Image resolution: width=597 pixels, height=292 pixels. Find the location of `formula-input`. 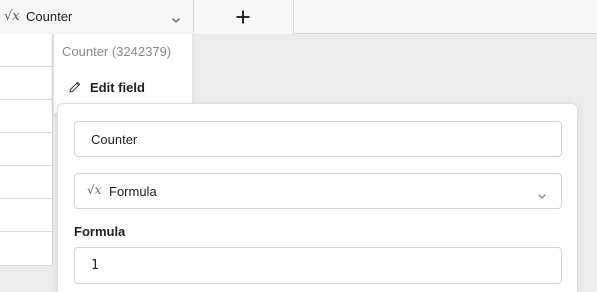

formula-input is located at coordinates (318, 265).